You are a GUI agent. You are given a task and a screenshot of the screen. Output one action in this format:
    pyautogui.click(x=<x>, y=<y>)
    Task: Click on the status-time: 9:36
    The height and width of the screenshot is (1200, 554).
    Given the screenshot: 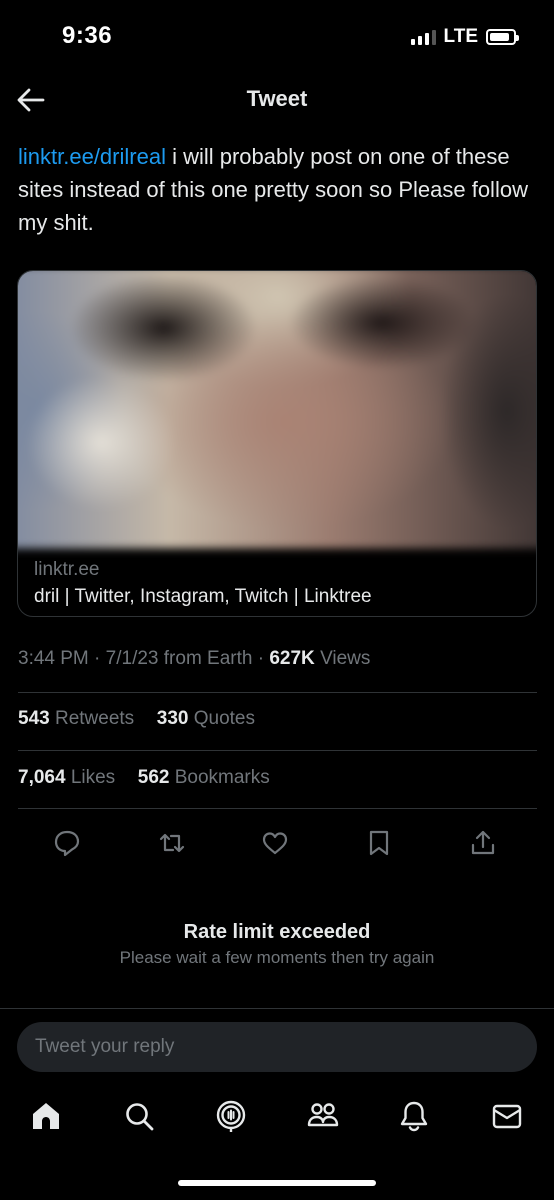 What is the action you would take?
    pyautogui.click(x=87, y=35)
    